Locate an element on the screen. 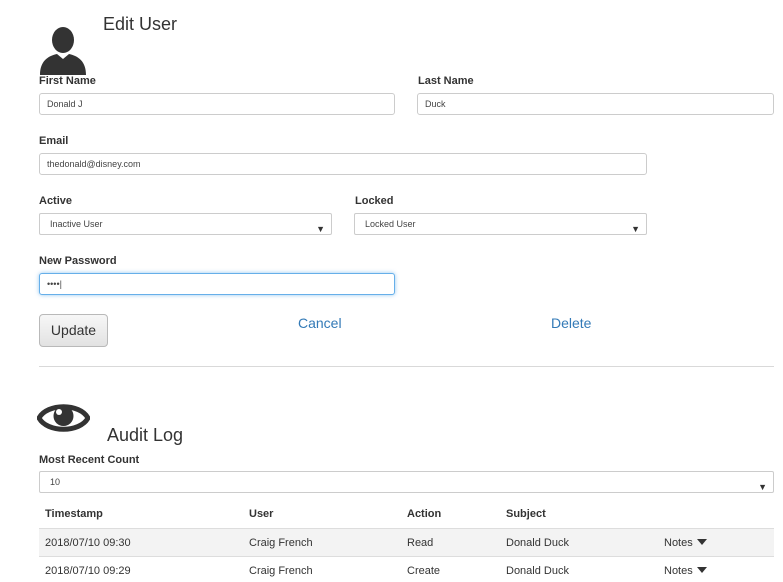  row-action: Read is located at coordinates (420, 543).